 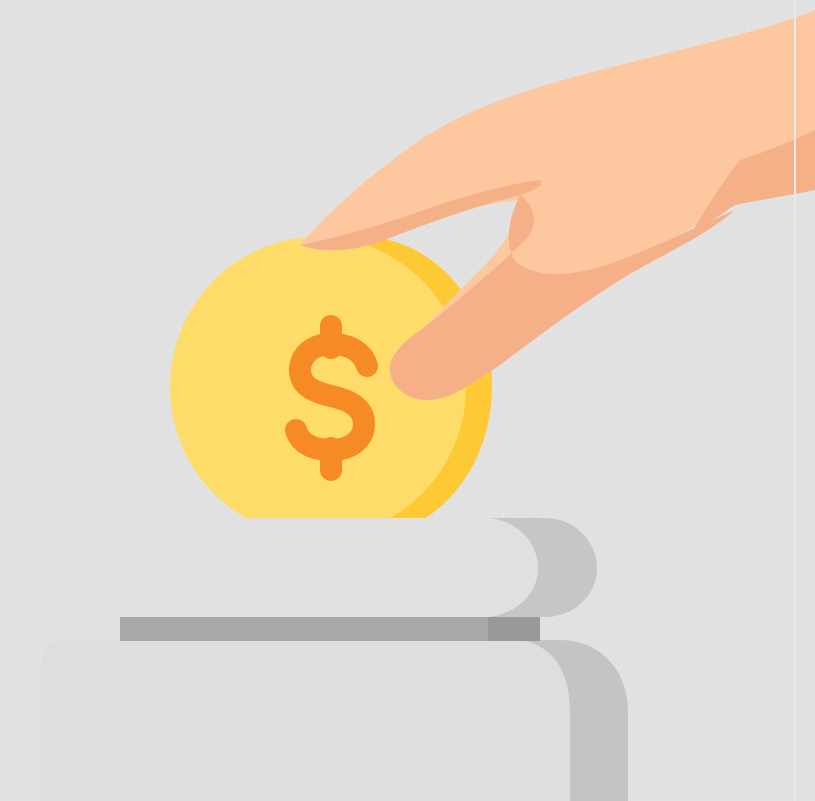 What do you see at coordinates (330, 629) in the screenshot?
I see `jar-slot` at bounding box center [330, 629].